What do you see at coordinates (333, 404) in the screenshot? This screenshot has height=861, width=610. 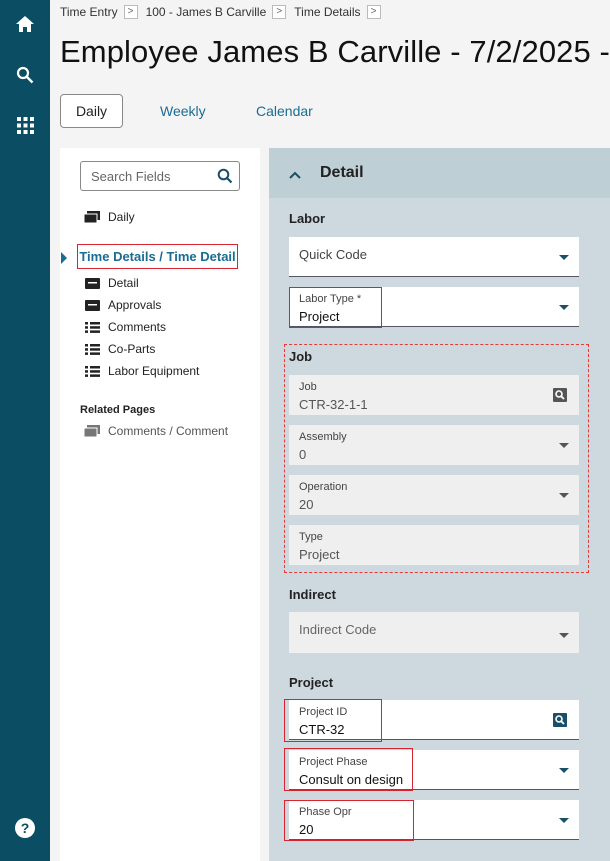 I see `field-value: CTR-32-1-1` at bounding box center [333, 404].